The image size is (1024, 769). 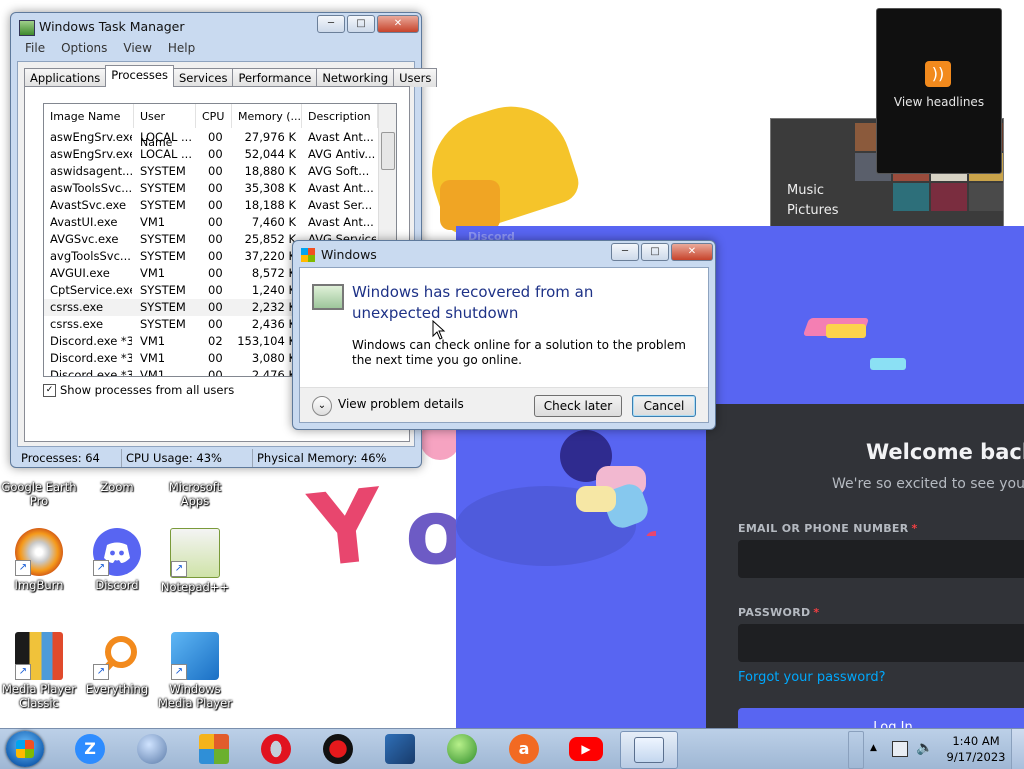 I want to click on taskbar-zoom: Z, so click(x=90, y=749).